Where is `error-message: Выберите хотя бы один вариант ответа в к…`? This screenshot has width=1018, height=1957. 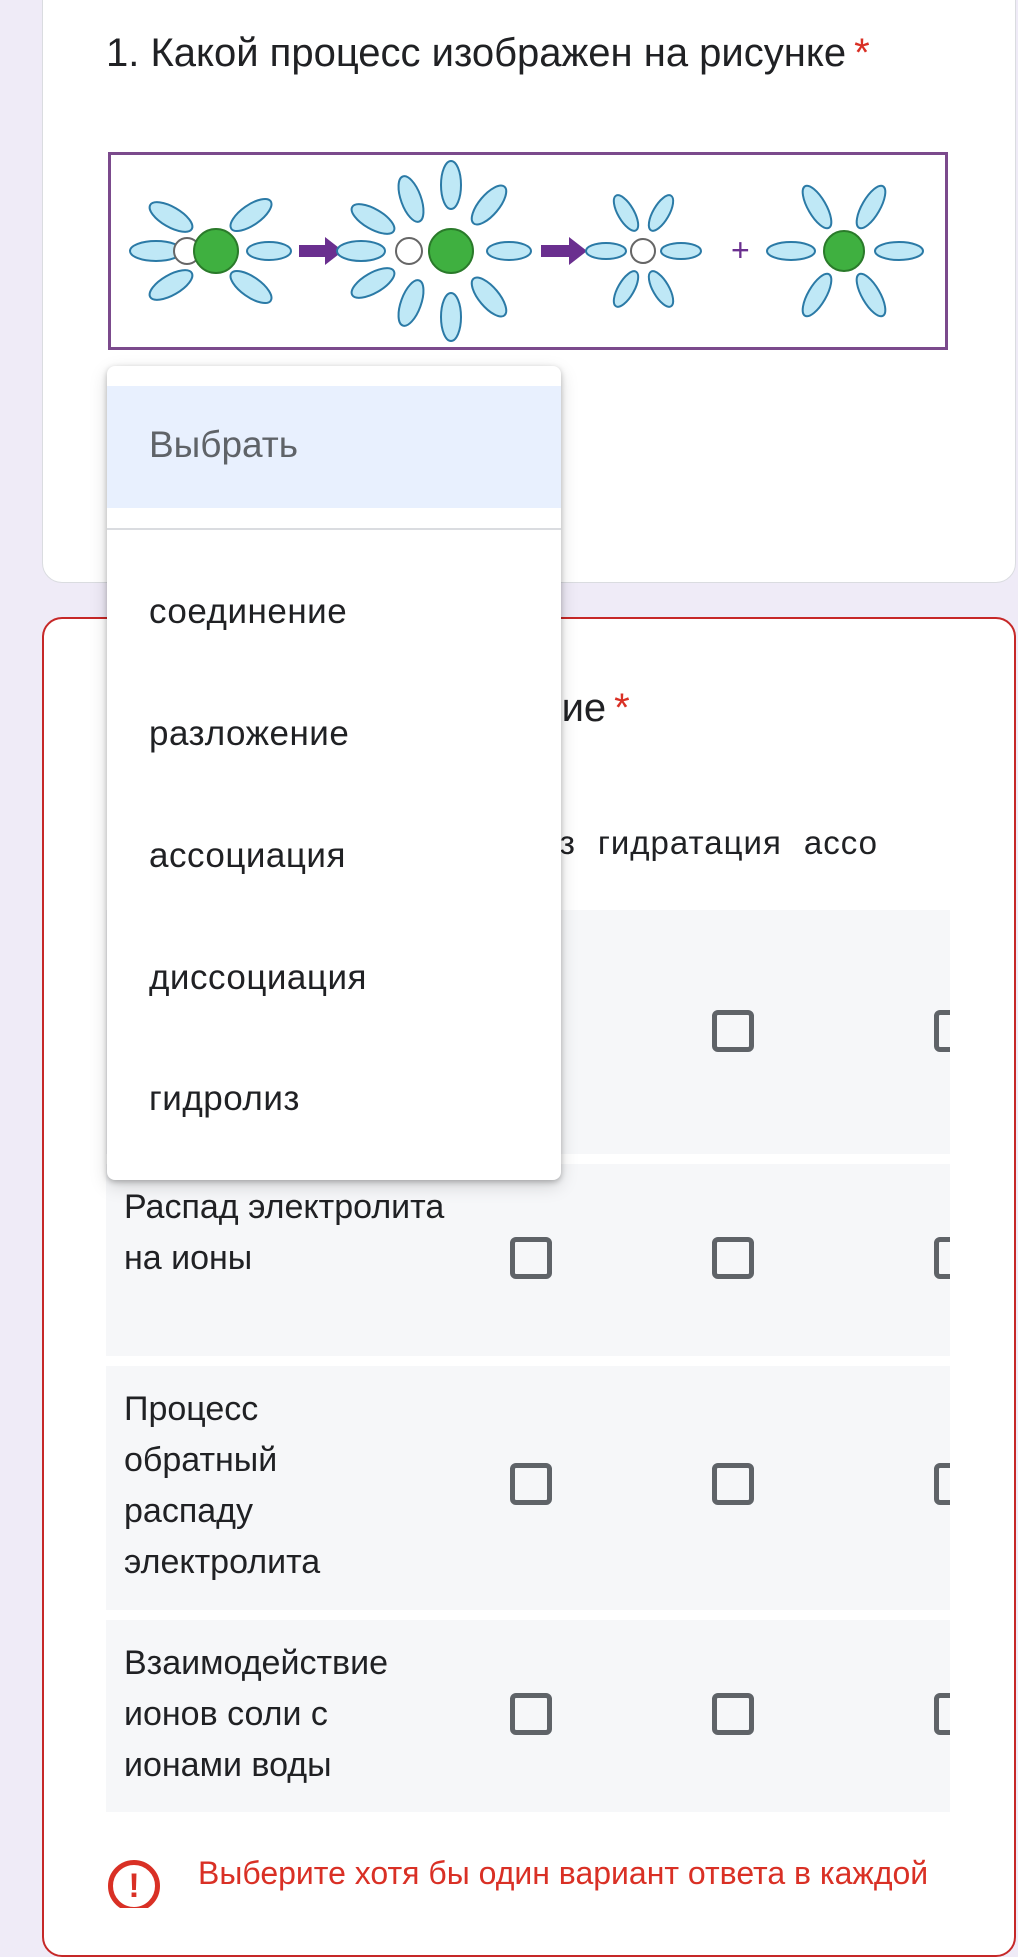
error-message: Выберите хотя бы один вариант ответа в к… is located at coordinates (563, 1881).